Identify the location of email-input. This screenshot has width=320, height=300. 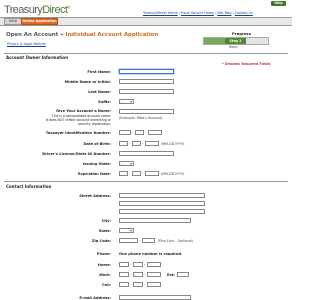
(155, 297).